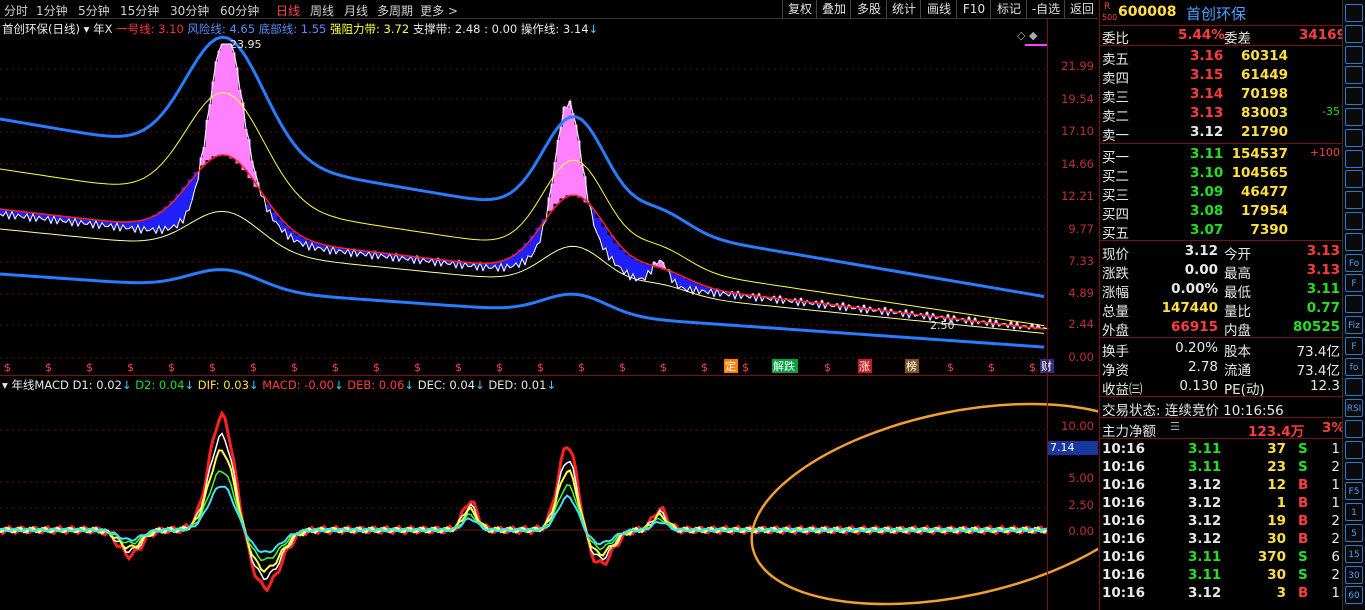 The image size is (1365, 610). Describe the element at coordinates (1354, 512) in the screenshot. I see `num1-icon: 1` at that location.